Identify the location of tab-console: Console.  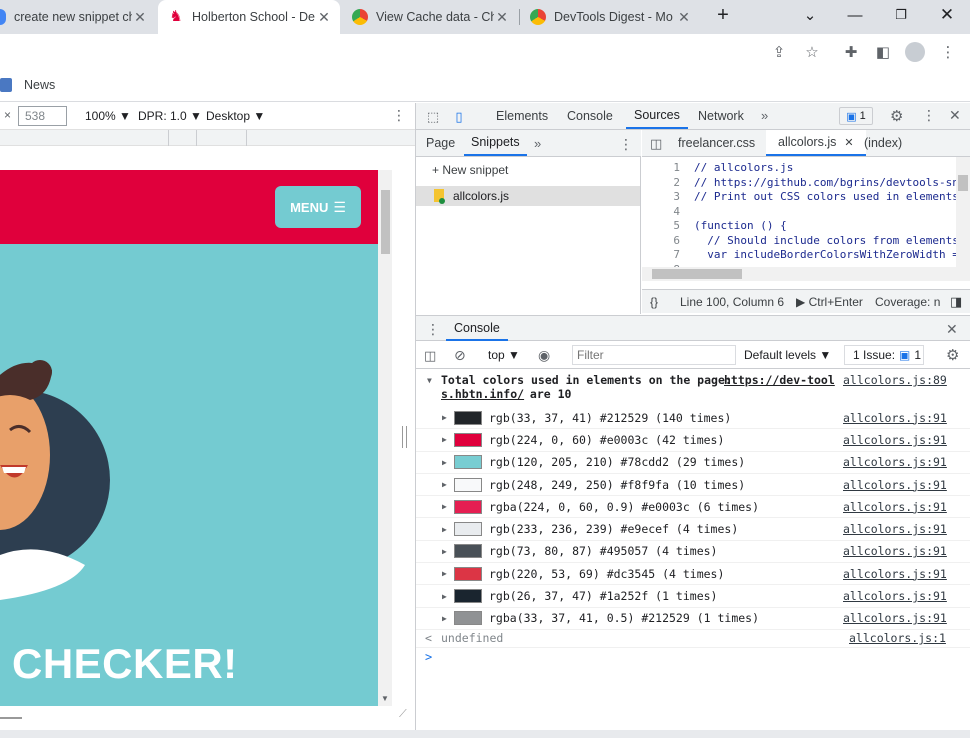
(590, 116).